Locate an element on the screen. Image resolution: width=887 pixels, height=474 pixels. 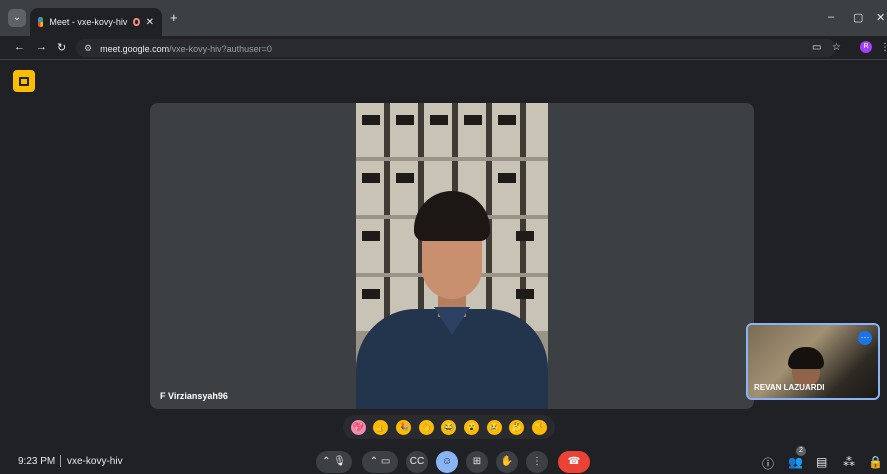
minimize-icon: – is located at coordinates (831, 17).